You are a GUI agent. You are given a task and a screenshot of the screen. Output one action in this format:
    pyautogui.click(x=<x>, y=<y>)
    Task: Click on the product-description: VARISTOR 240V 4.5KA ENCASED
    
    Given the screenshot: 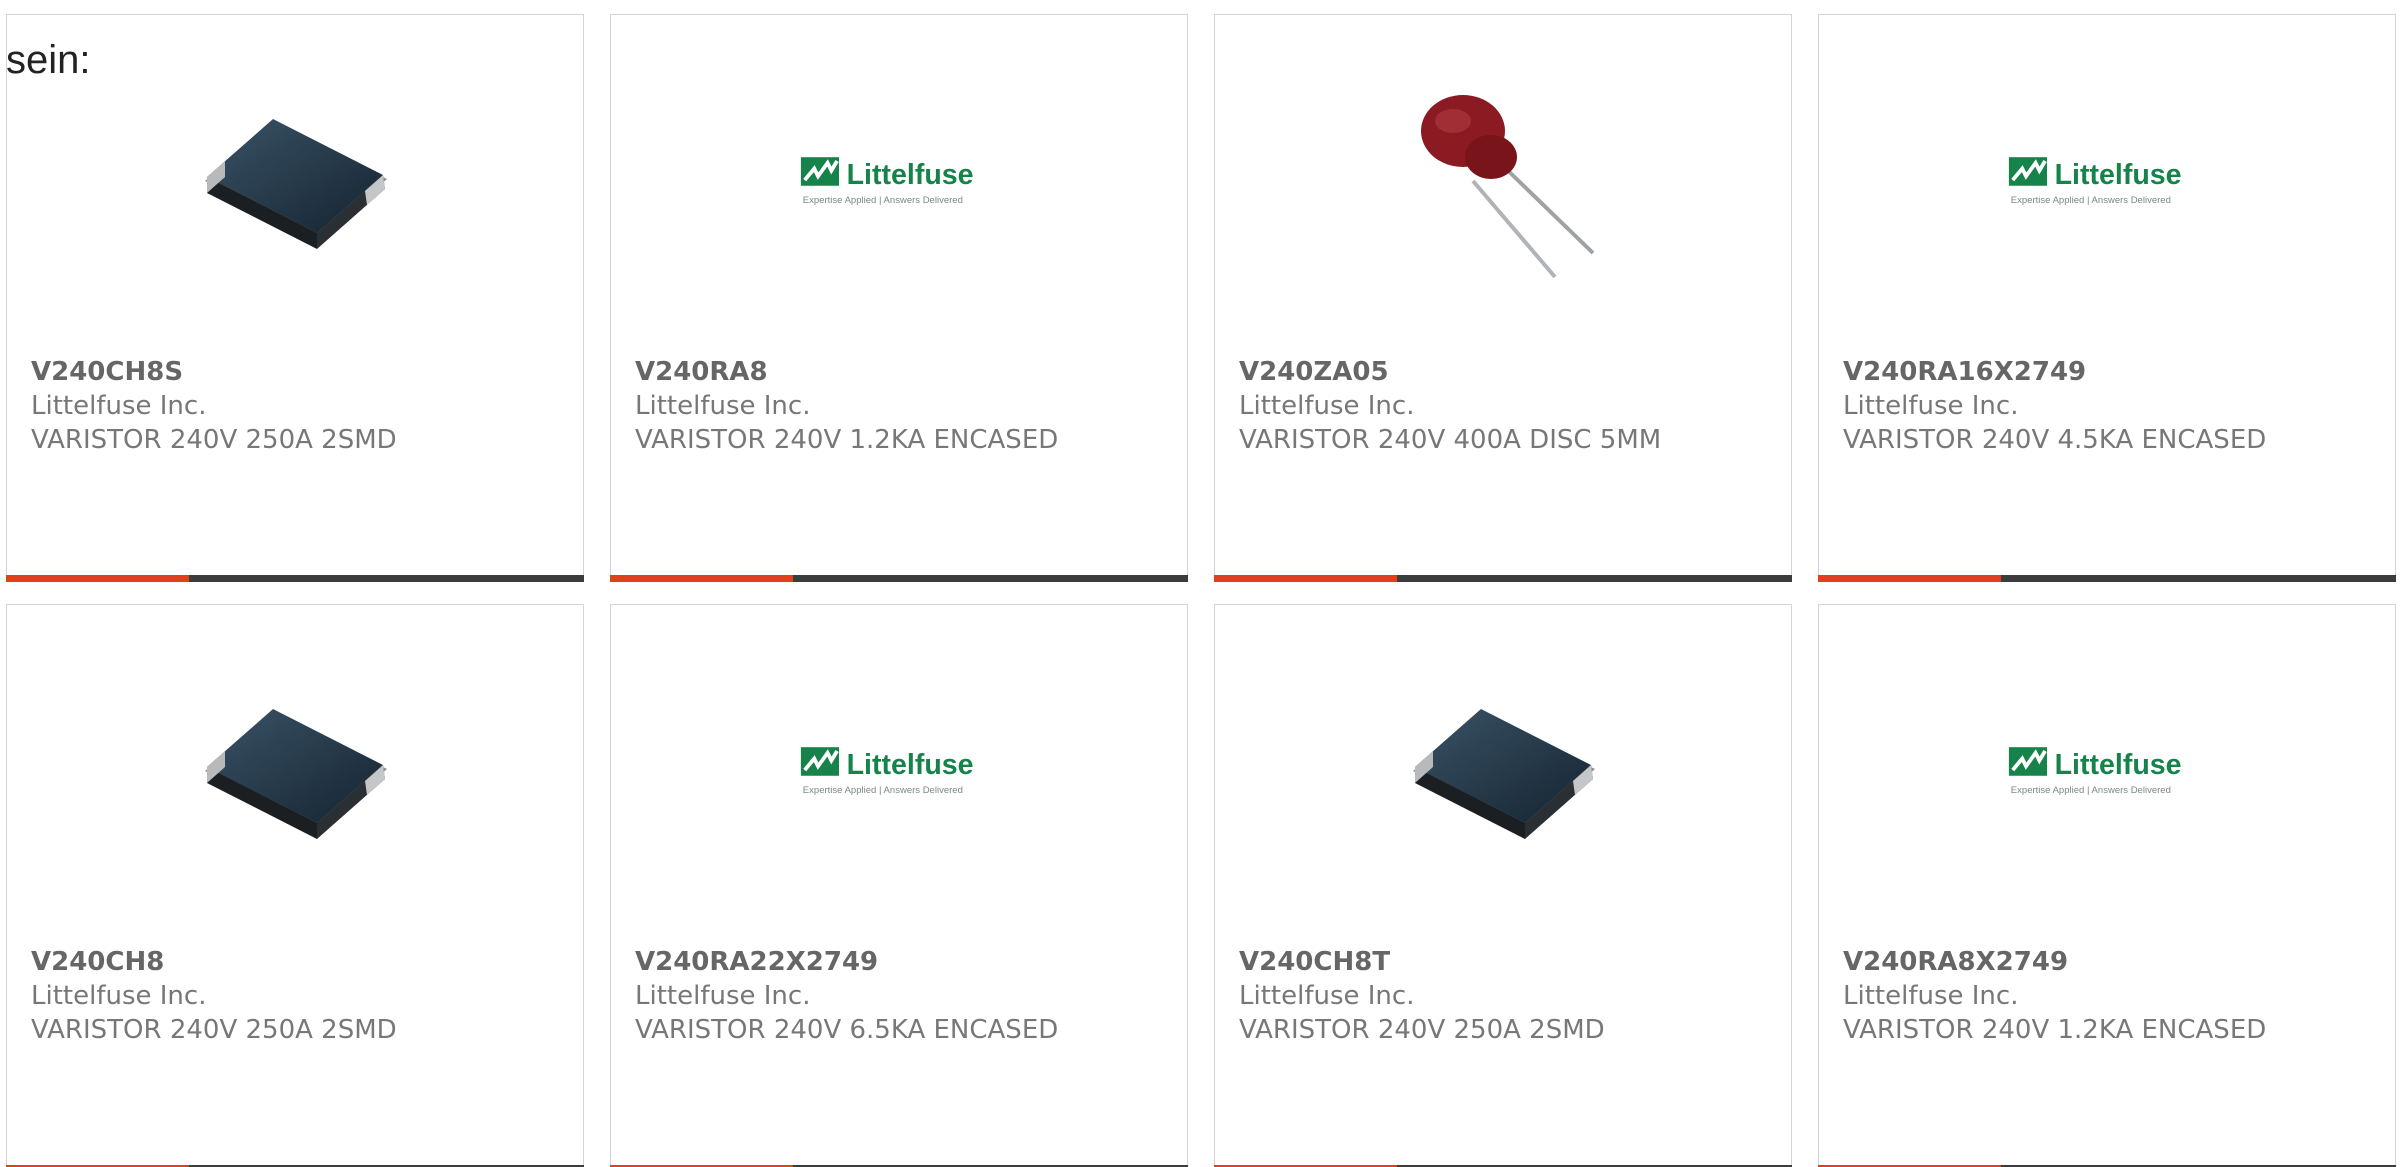 What is the action you would take?
    pyautogui.click(x=2055, y=440)
    